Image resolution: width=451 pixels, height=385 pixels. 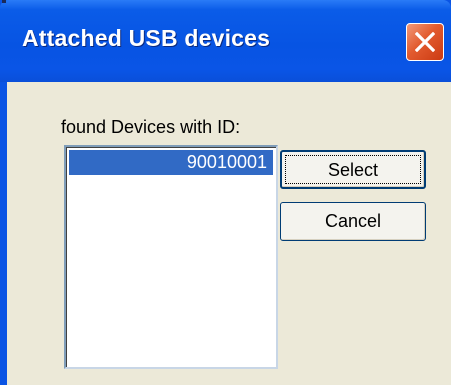 I want to click on cancel-button: Cancel, so click(x=353, y=221).